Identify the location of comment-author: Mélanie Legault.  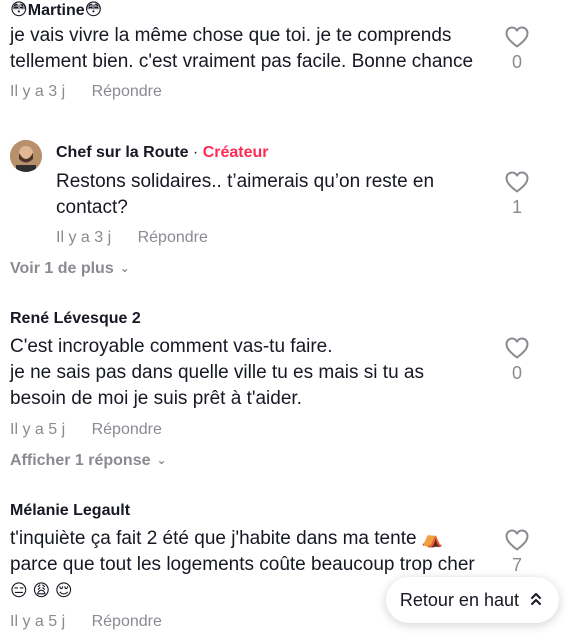
(288, 511).